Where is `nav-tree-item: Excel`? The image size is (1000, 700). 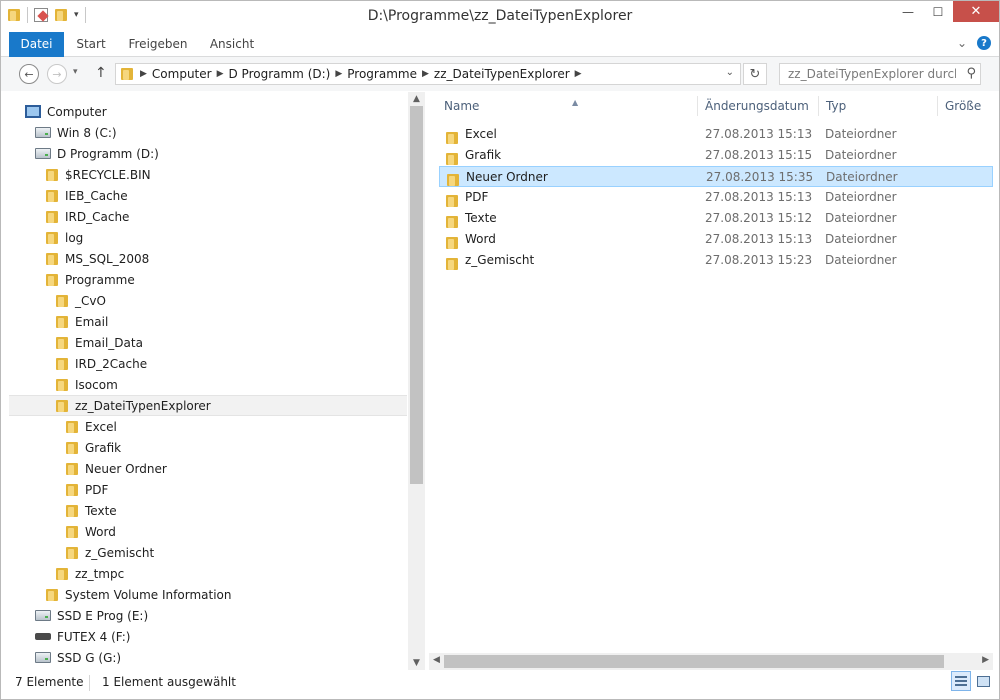
nav-tree-item: Excel is located at coordinates (208, 426).